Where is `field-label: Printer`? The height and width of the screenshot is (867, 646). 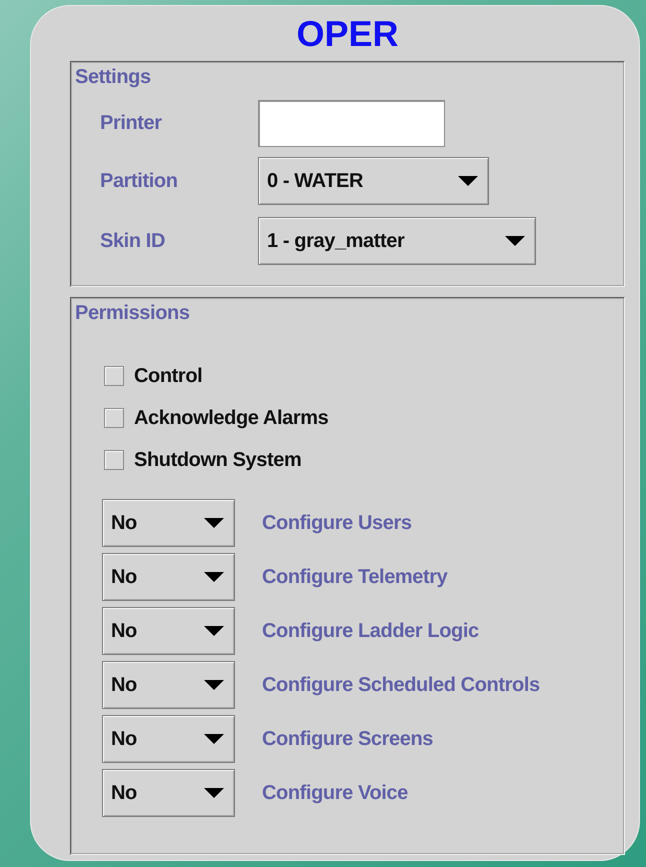 field-label: Printer is located at coordinates (131, 123).